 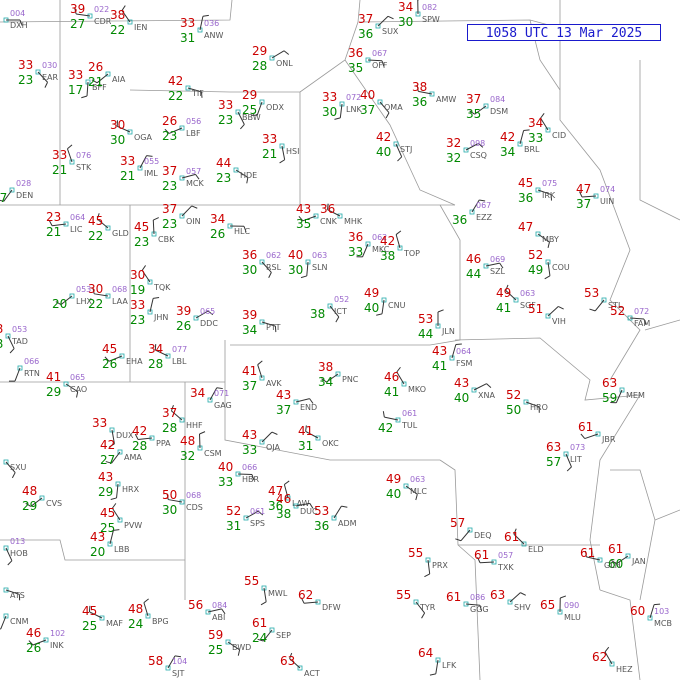 I want to click on pressure-label: 076, so click(x=83, y=155).